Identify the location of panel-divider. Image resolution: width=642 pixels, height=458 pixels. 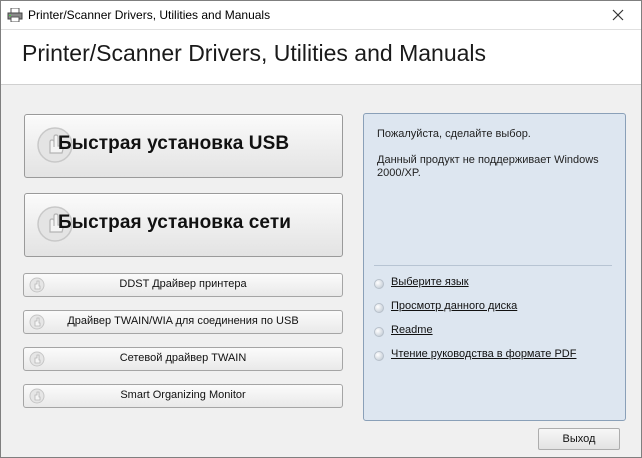
(493, 265).